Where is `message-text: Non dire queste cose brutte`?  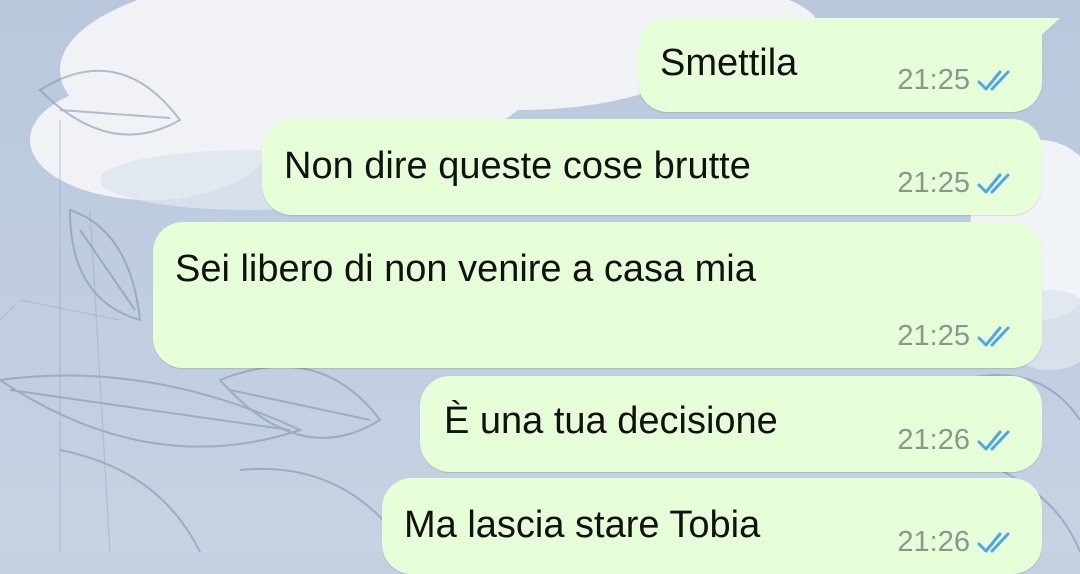
message-text: Non dire queste cose brutte is located at coordinates (517, 166).